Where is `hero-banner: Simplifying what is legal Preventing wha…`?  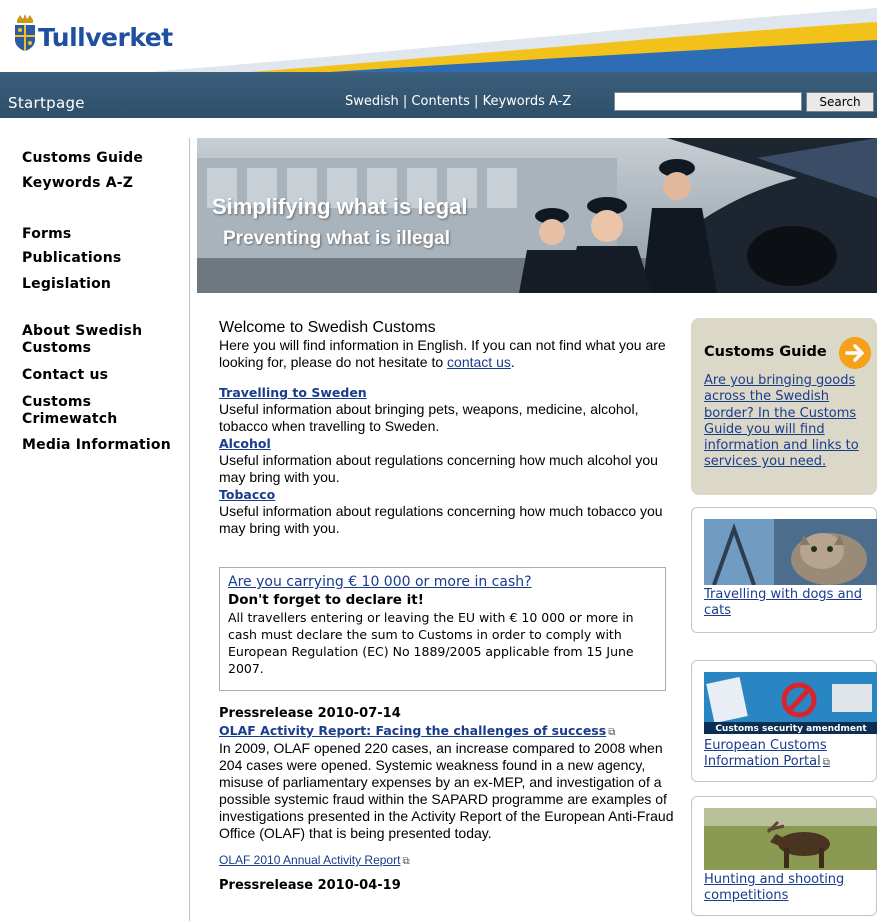
hero-banner: Simplifying what is legal Preventing wha… is located at coordinates (537, 215).